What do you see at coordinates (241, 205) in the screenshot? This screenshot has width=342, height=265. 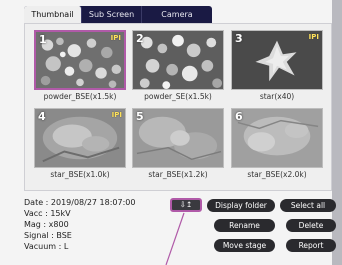 I see `display-folder-button: Display folder` at bounding box center [241, 205].